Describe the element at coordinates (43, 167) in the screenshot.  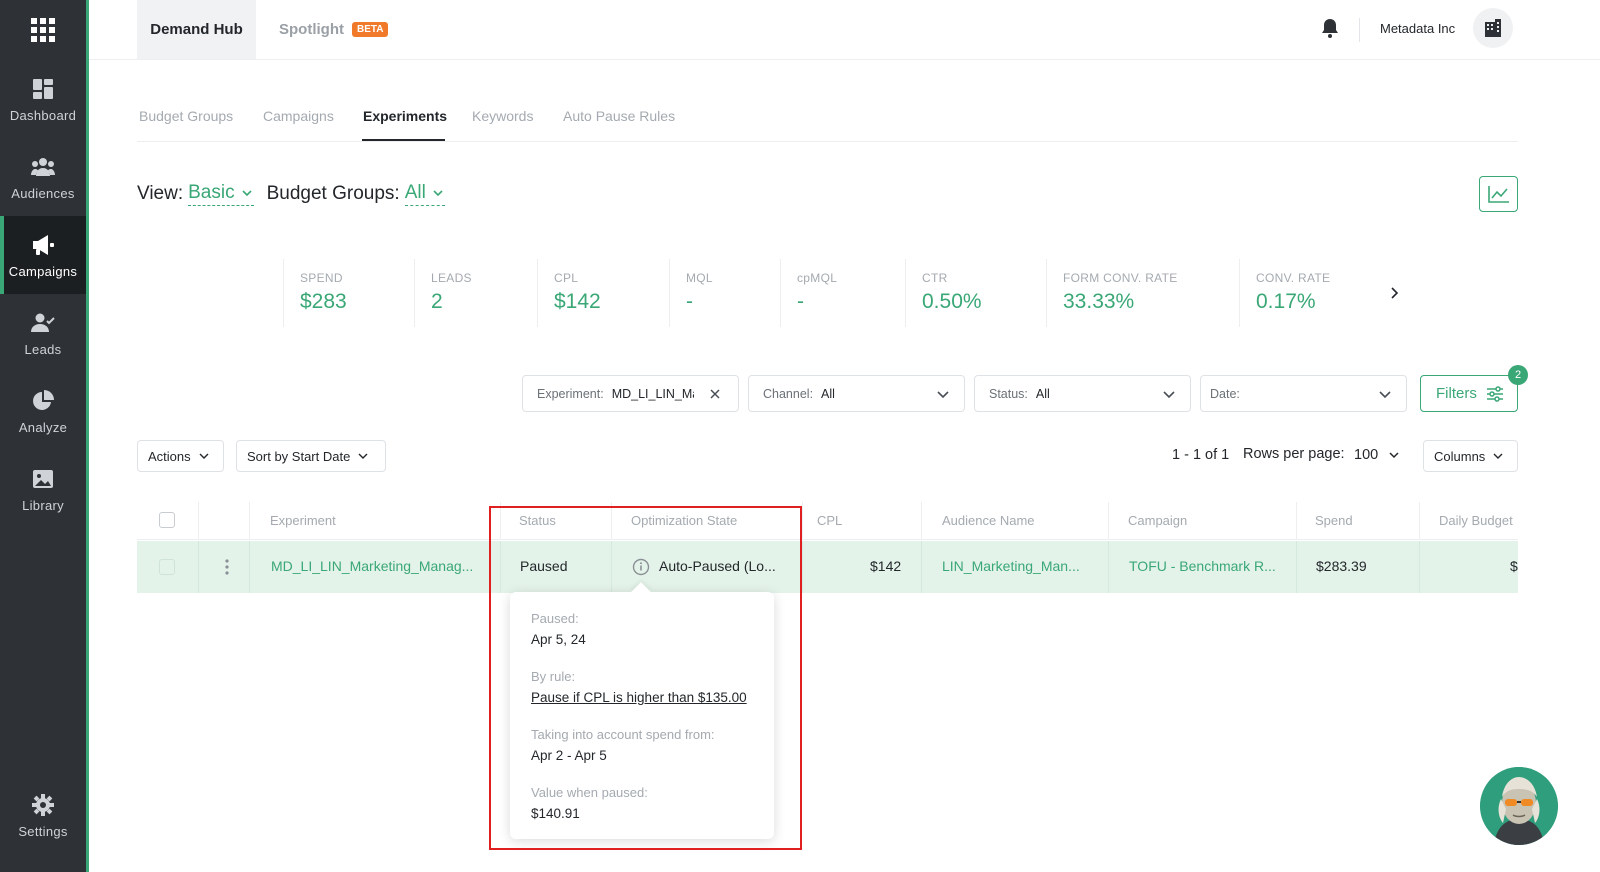
I see `audiences-icon` at that location.